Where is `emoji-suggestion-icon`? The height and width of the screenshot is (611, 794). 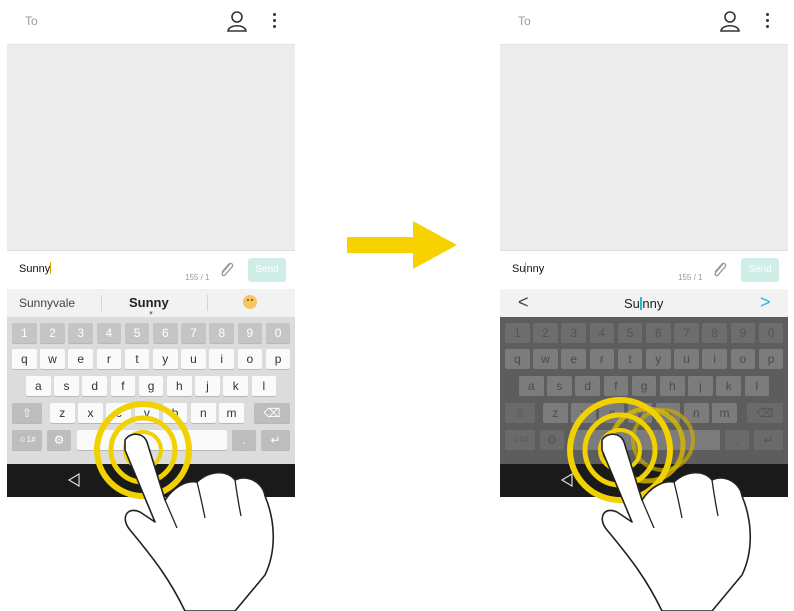
emoji-suggestion-icon is located at coordinates (250, 302).